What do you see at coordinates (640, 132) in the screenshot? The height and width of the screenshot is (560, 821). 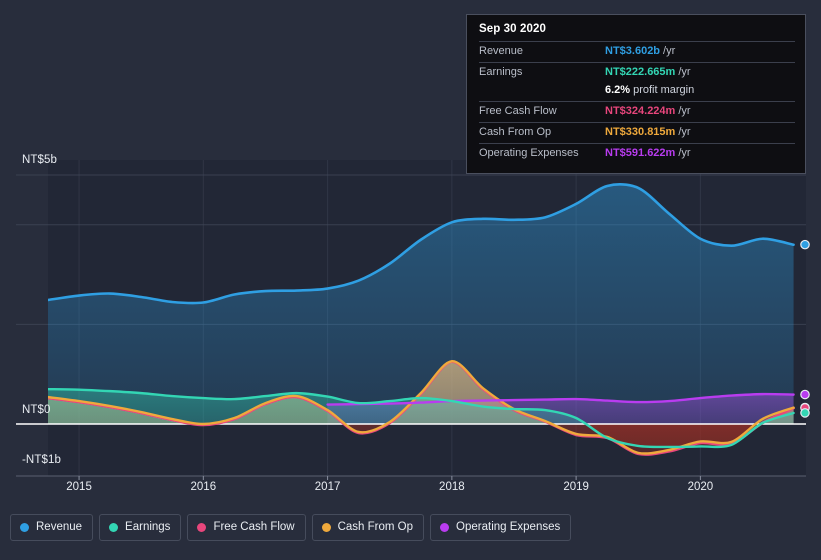 I see `tooltip-row-value: NT$330.815m` at bounding box center [640, 132].